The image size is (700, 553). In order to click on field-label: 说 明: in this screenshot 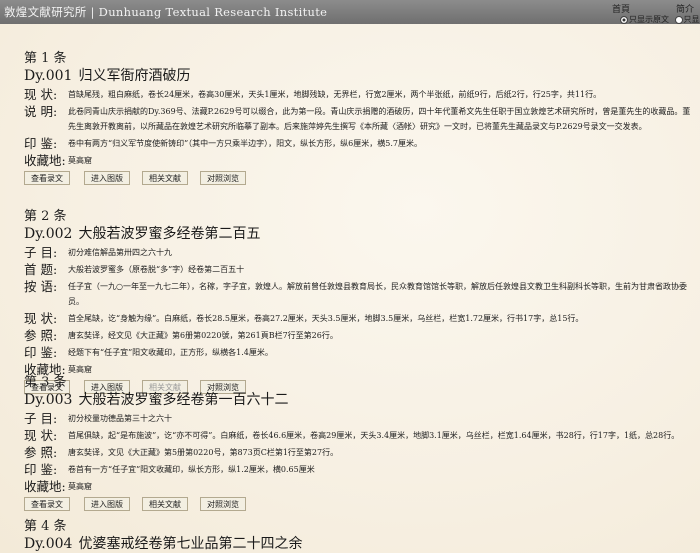, I will do `click(41, 111)`.